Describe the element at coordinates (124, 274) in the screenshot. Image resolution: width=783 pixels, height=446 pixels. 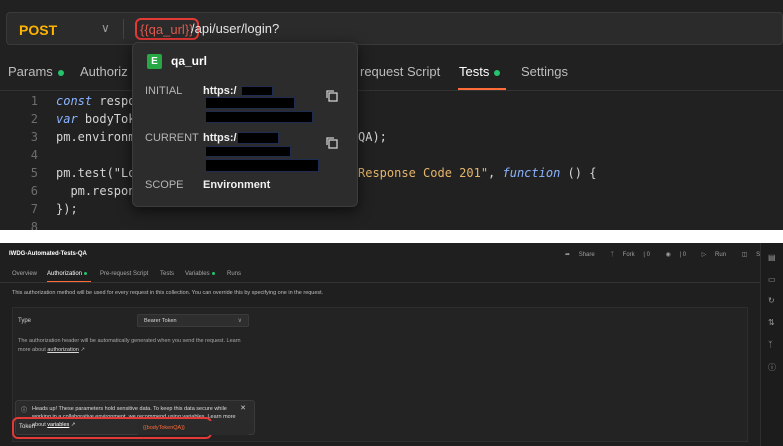
I see `tab-pre-request-script: Pre-request Script` at that location.